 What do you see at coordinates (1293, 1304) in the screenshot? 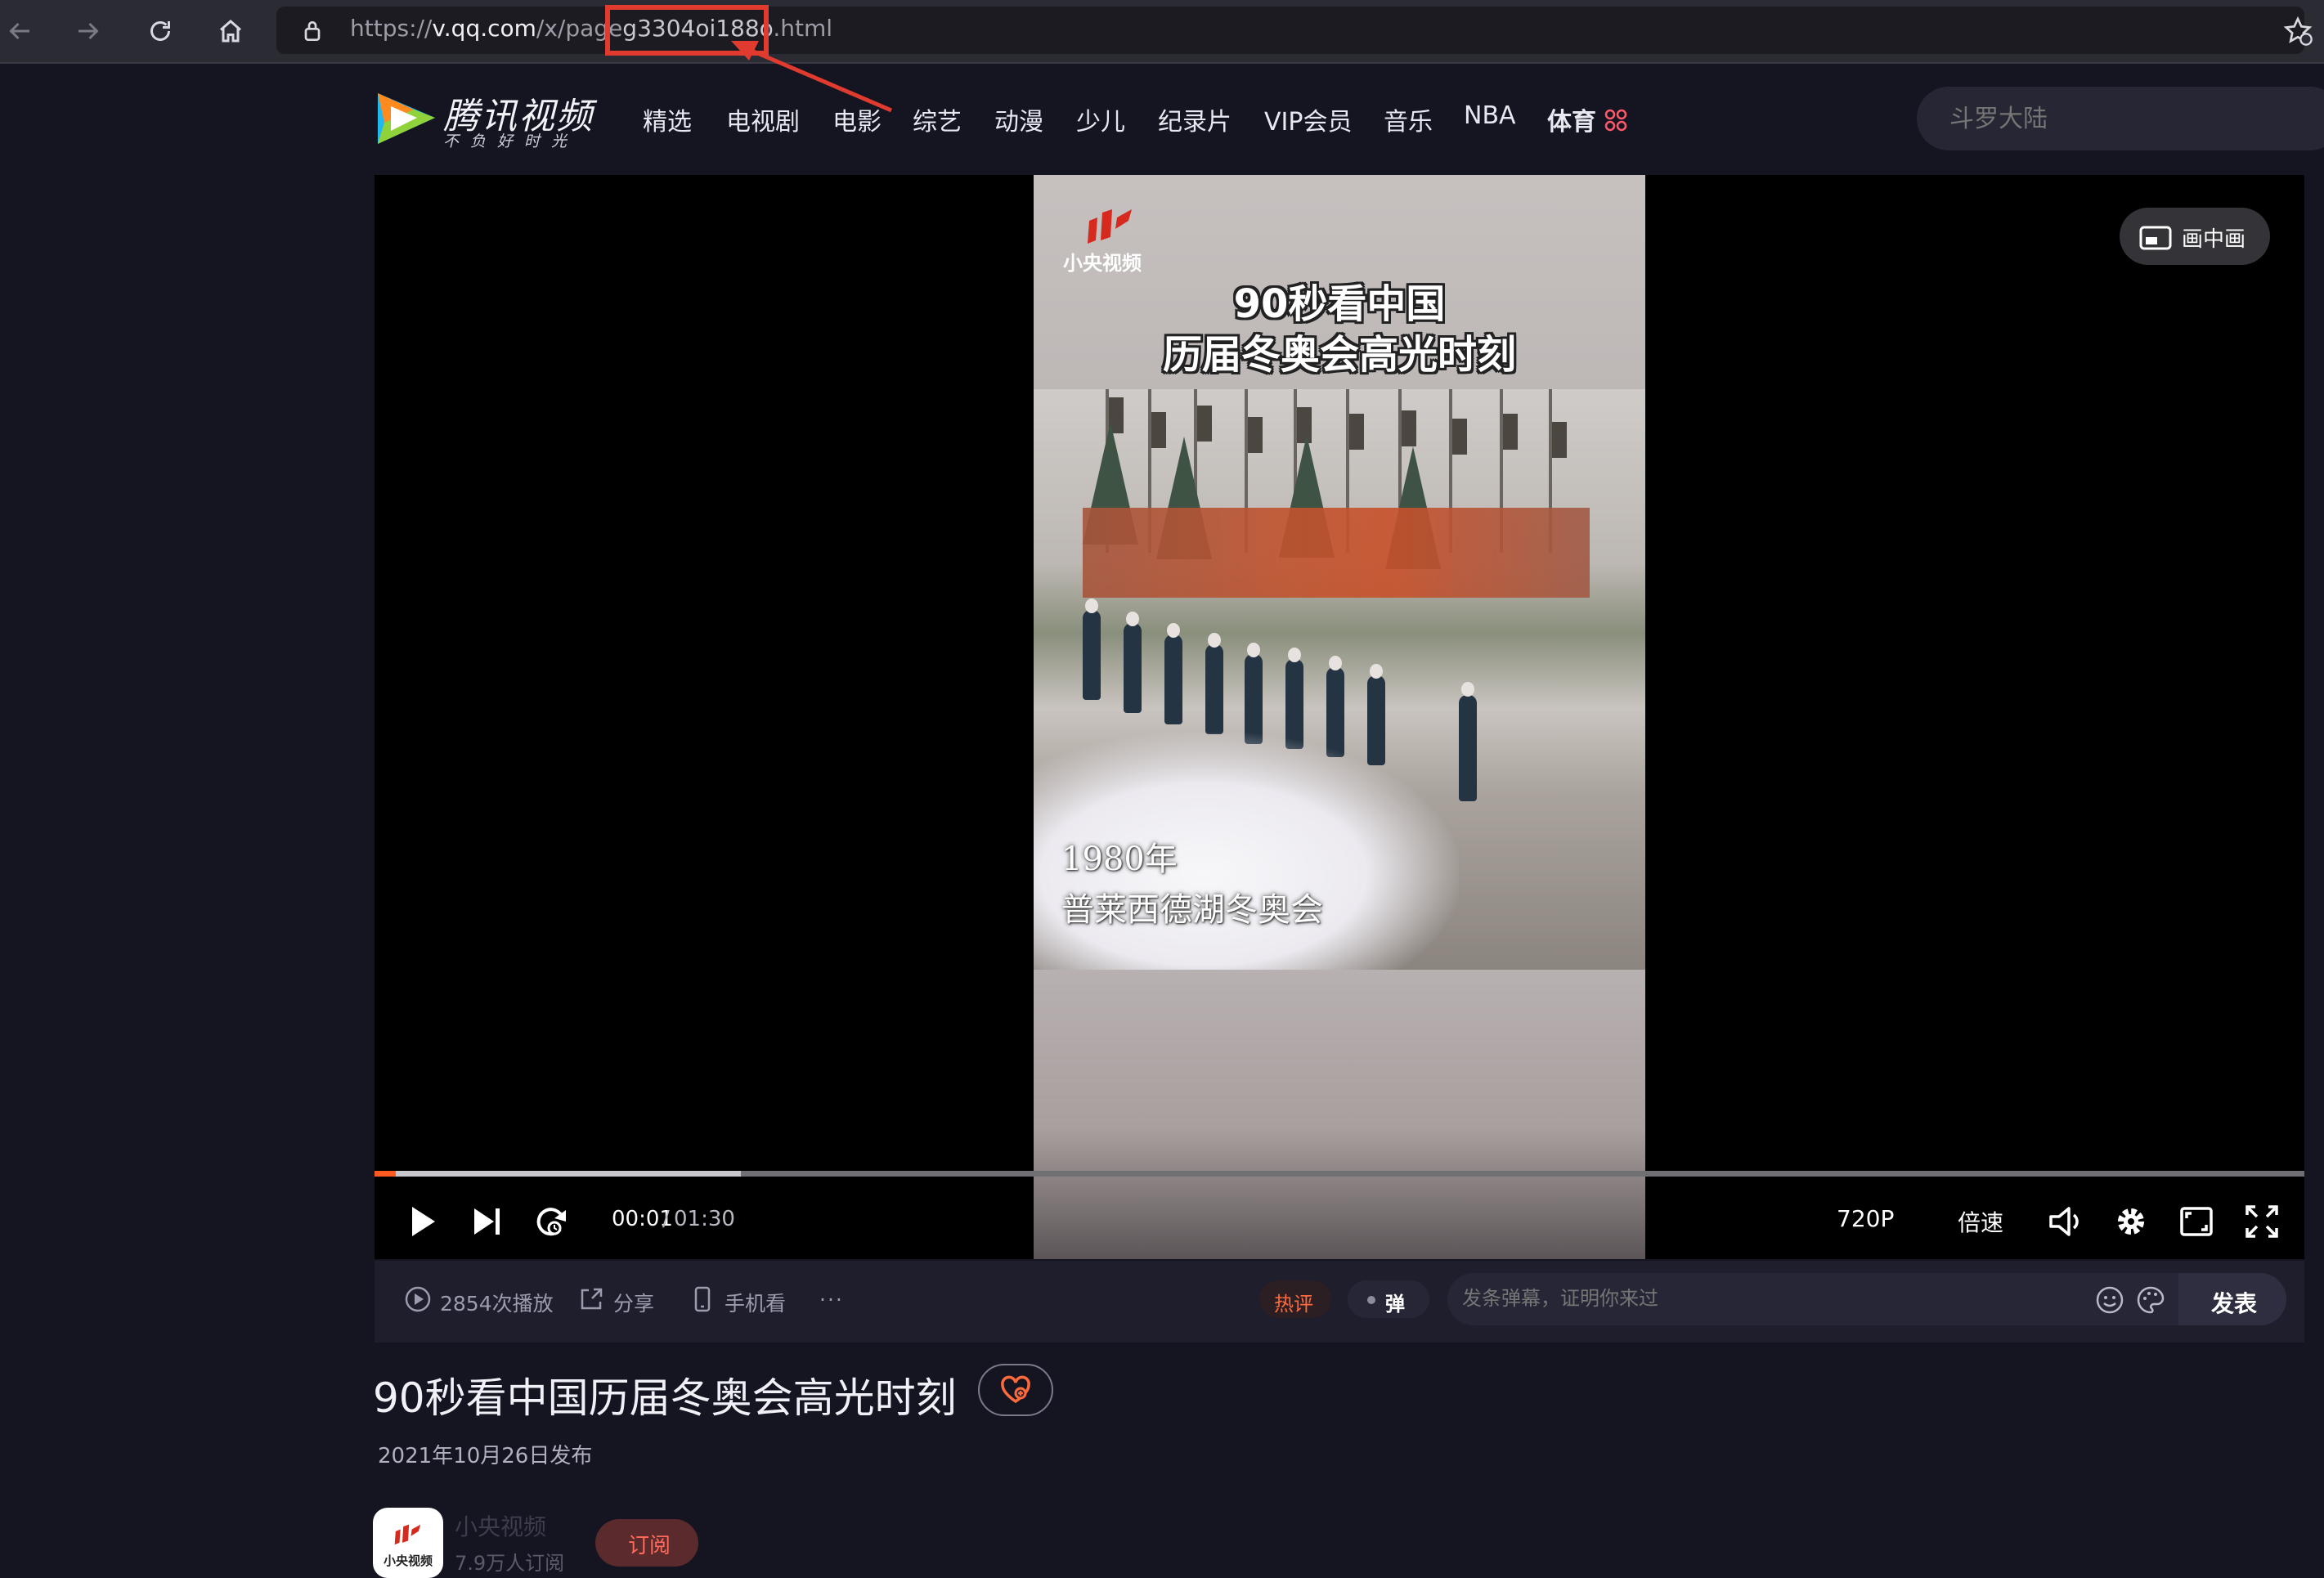
I see `hot-comments-label: 热评` at bounding box center [1293, 1304].